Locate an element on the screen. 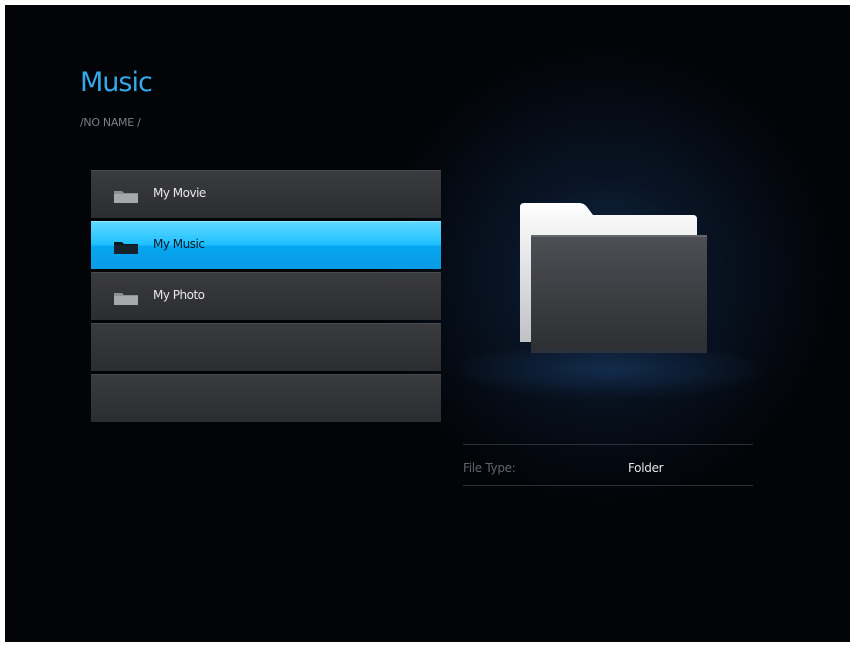 Image resolution: width=854 pixels, height=645 pixels. folder-preview-icon is located at coordinates (613, 278).